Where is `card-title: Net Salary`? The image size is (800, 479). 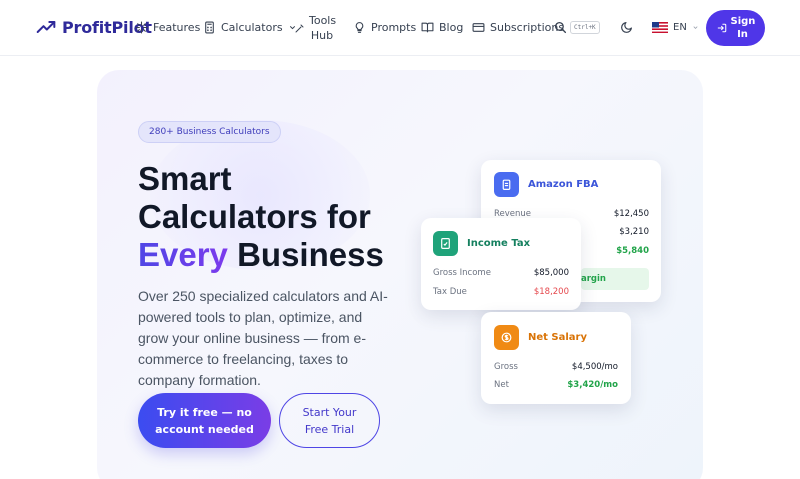 card-title: Net Salary is located at coordinates (557, 337).